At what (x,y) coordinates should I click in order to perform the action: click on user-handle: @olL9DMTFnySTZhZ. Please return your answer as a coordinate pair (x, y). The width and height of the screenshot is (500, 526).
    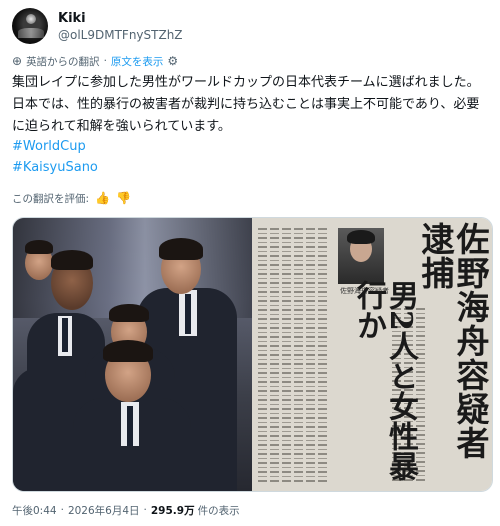
    Looking at the image, I should click on (120, 35).